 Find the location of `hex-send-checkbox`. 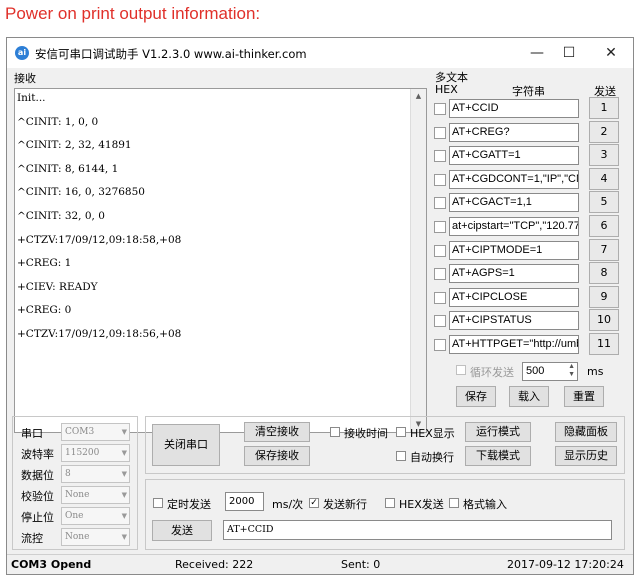

hex-send-checkbox is located at coordinates (390, 503).